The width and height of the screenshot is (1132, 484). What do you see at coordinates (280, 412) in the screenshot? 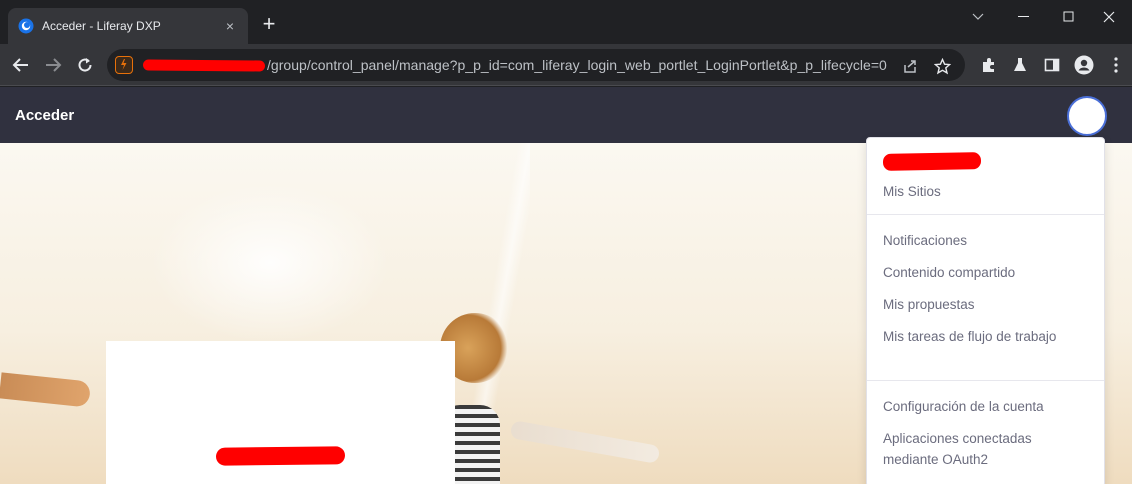
I see `login-card` at bounding box center [280, 412].